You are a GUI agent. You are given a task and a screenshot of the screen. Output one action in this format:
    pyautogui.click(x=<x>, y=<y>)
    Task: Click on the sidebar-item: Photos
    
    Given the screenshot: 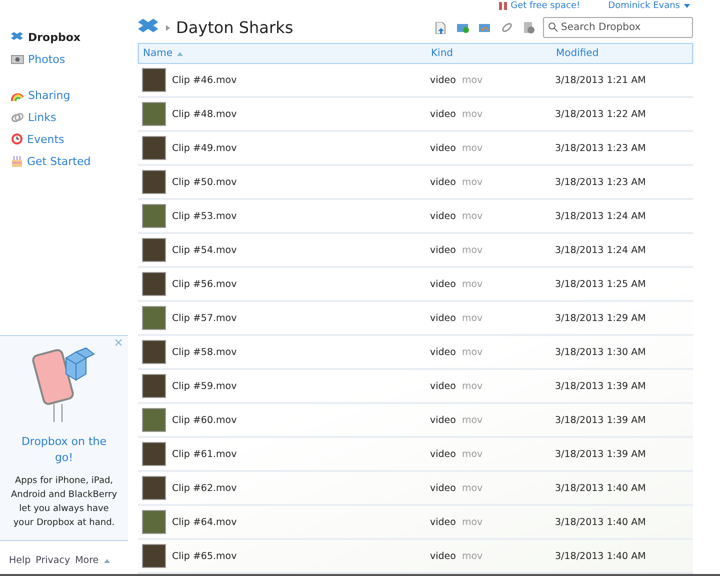 What is the action you would take?
    pyautogui.click(x=64, y=59)
    